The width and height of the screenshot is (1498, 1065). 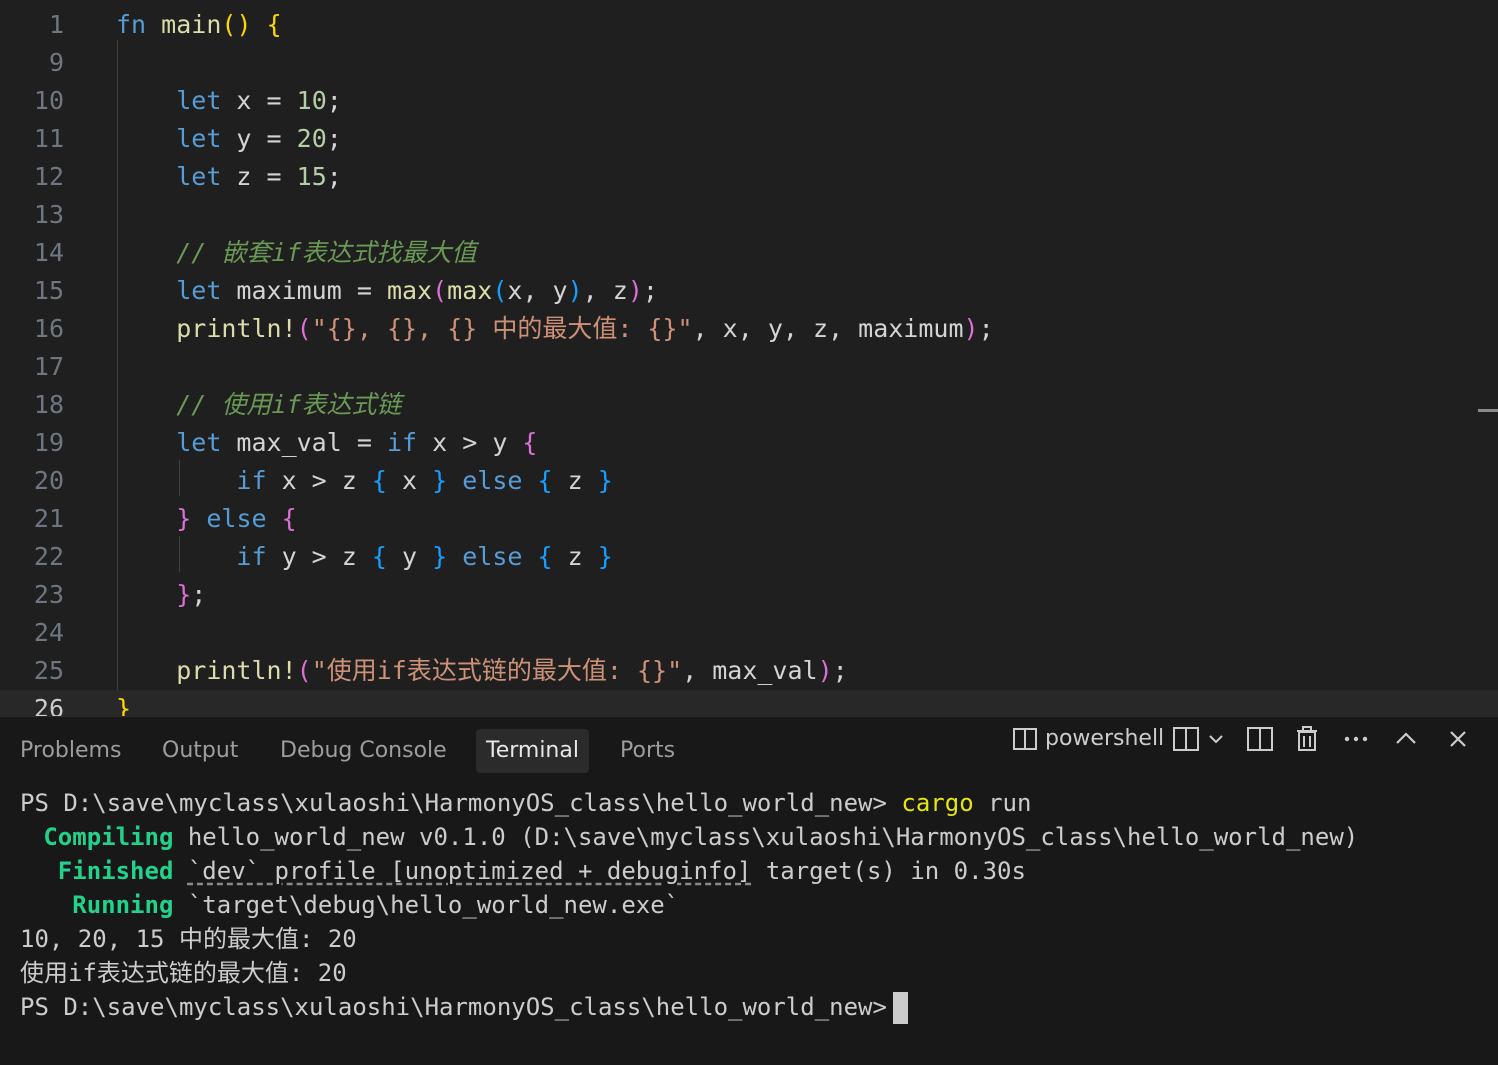 What do you see at coordinates (532, 751) in the screenshot?
I see `tab-terminal: Terminal` at bounding box center [532, 751].